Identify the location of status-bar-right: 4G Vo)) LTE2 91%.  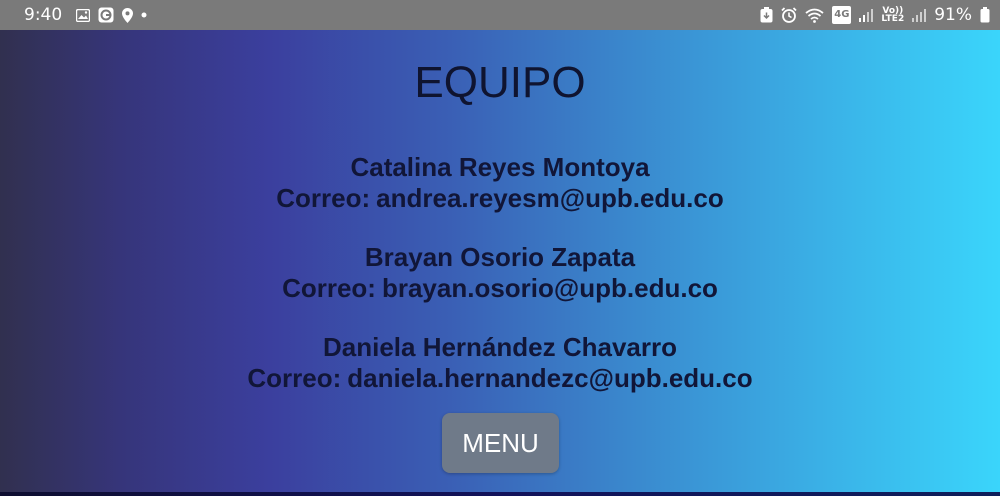
(875, 15).